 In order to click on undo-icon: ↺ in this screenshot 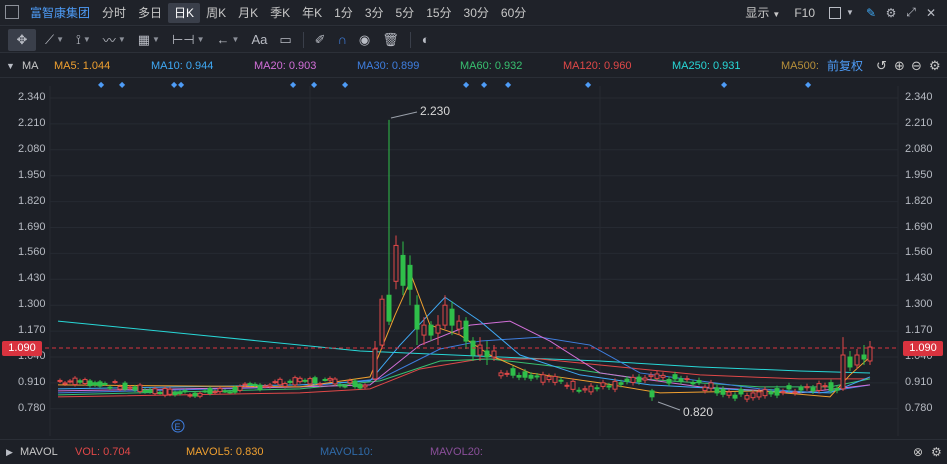, I will do `click(881, 66)`.